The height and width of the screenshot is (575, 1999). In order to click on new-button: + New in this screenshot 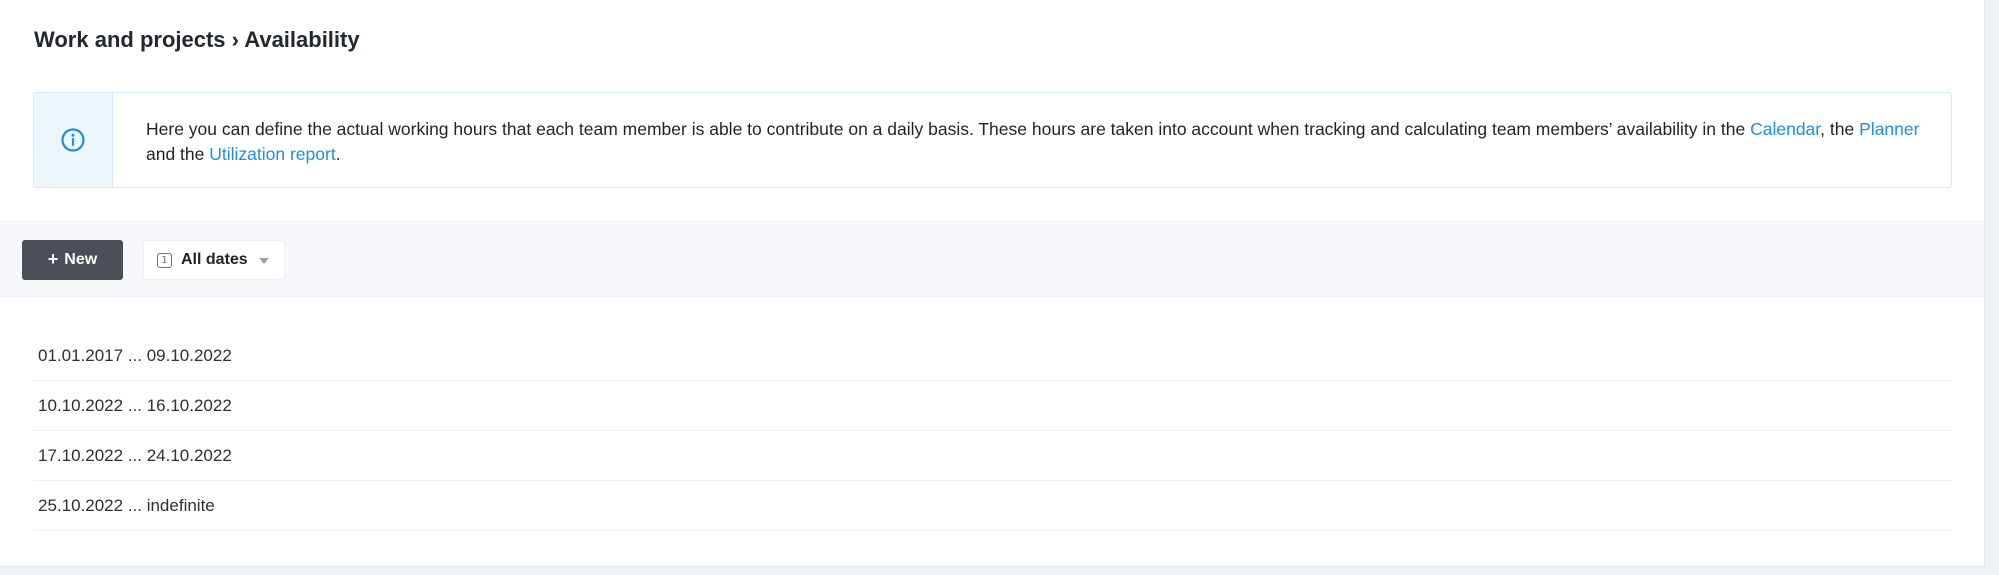, I will do `click(72, 260)`.